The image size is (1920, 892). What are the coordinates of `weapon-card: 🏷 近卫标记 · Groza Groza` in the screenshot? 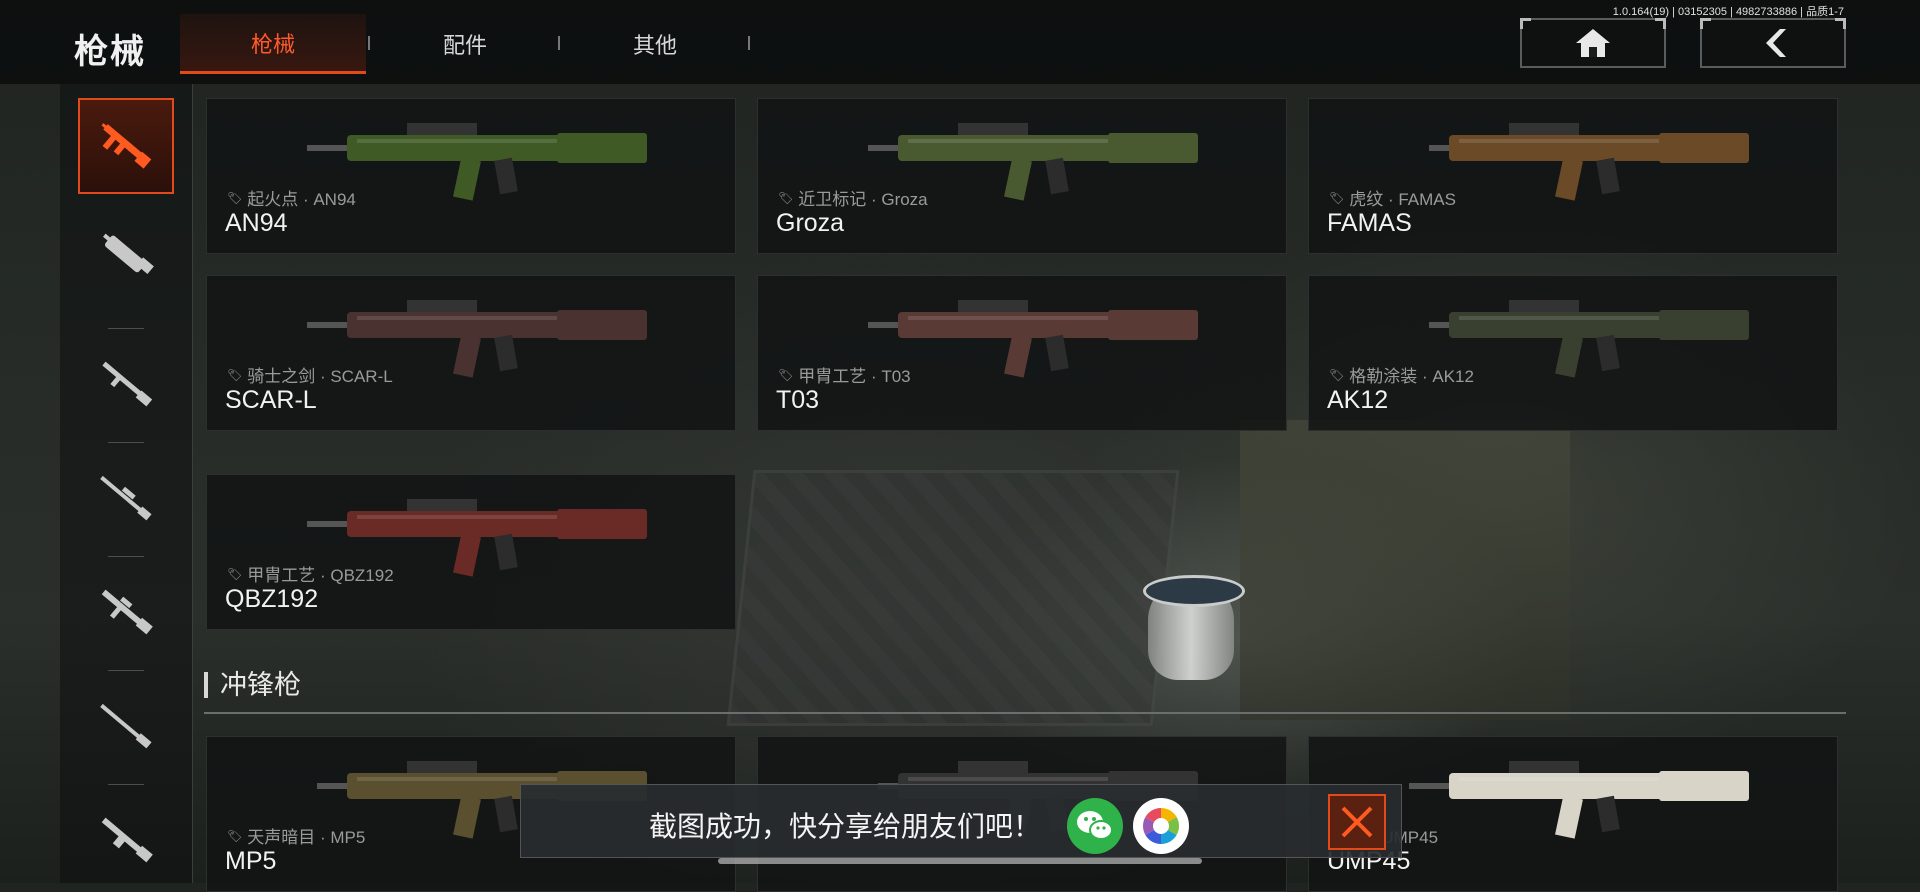 It's located at (1022, 176).